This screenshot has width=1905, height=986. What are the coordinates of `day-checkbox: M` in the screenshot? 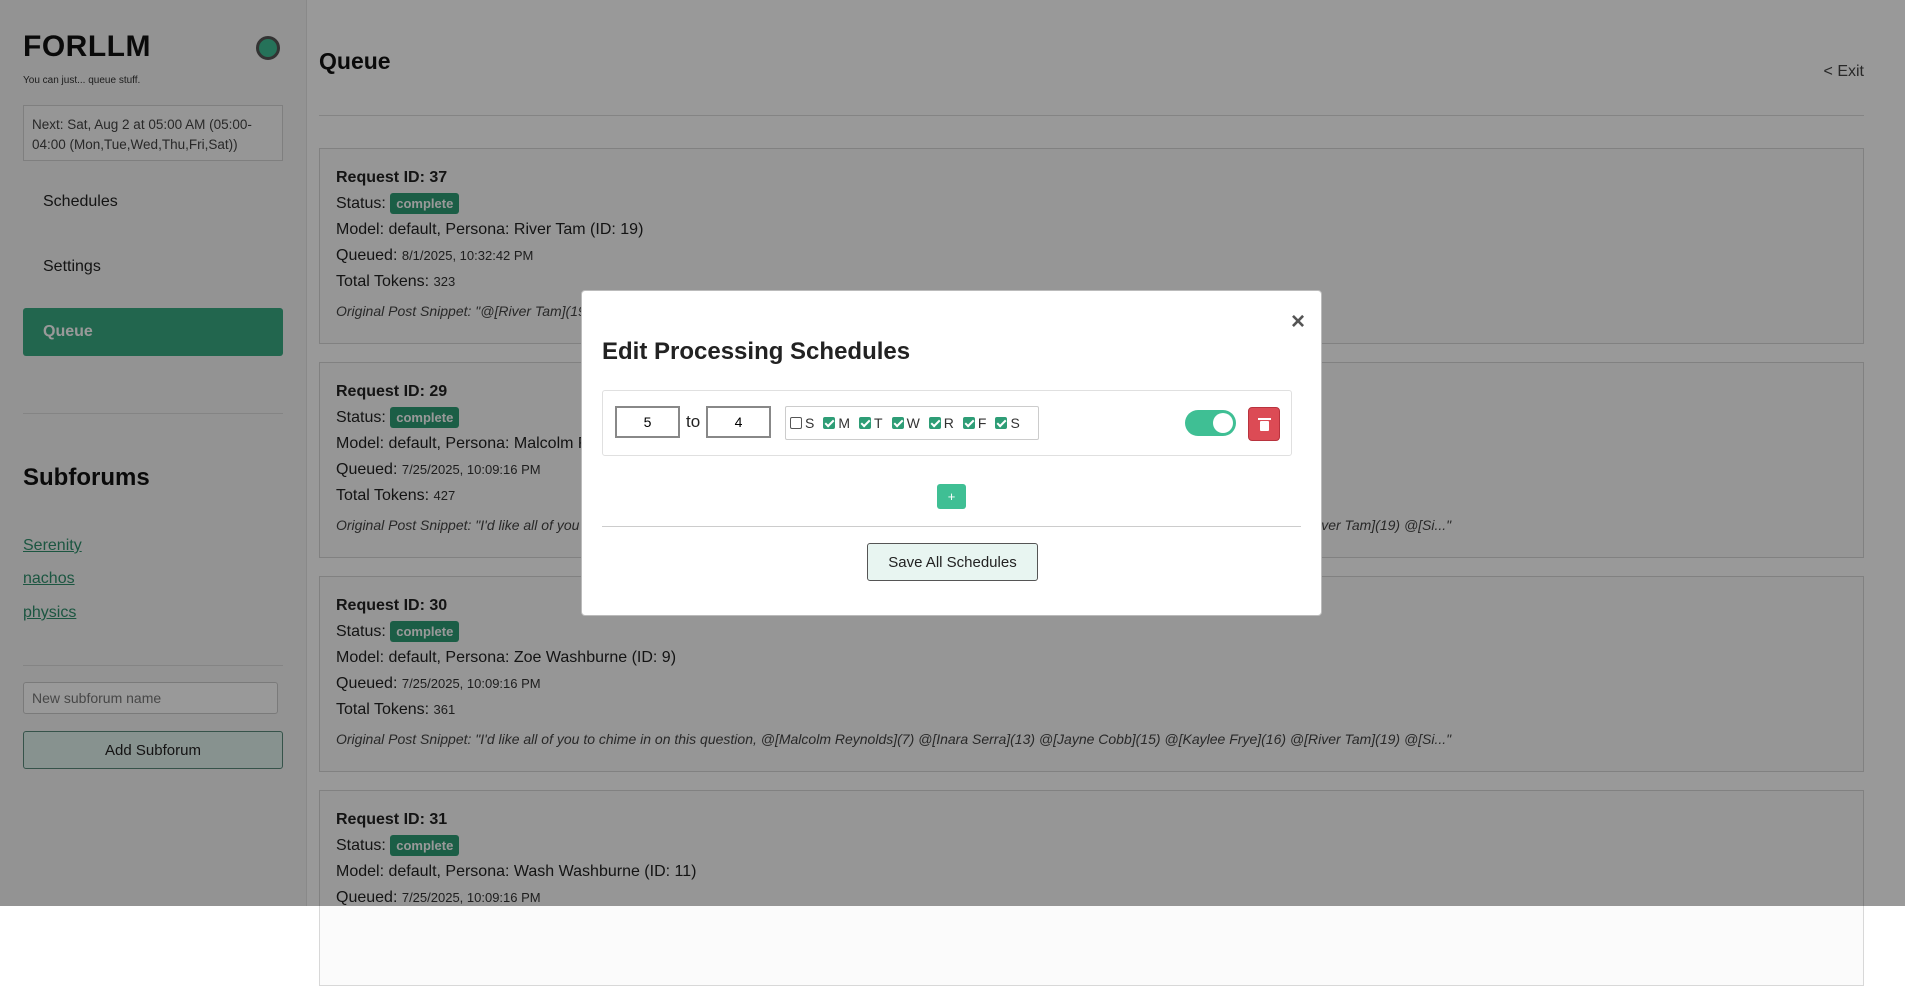 It's located at (836, 423).